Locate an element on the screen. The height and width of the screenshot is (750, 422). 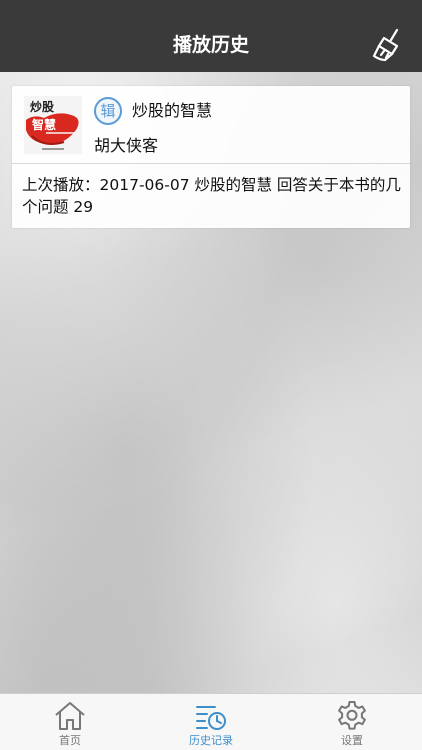
tab-bar: 首页 历史记录 设置 is located at coordinates (211, 721).